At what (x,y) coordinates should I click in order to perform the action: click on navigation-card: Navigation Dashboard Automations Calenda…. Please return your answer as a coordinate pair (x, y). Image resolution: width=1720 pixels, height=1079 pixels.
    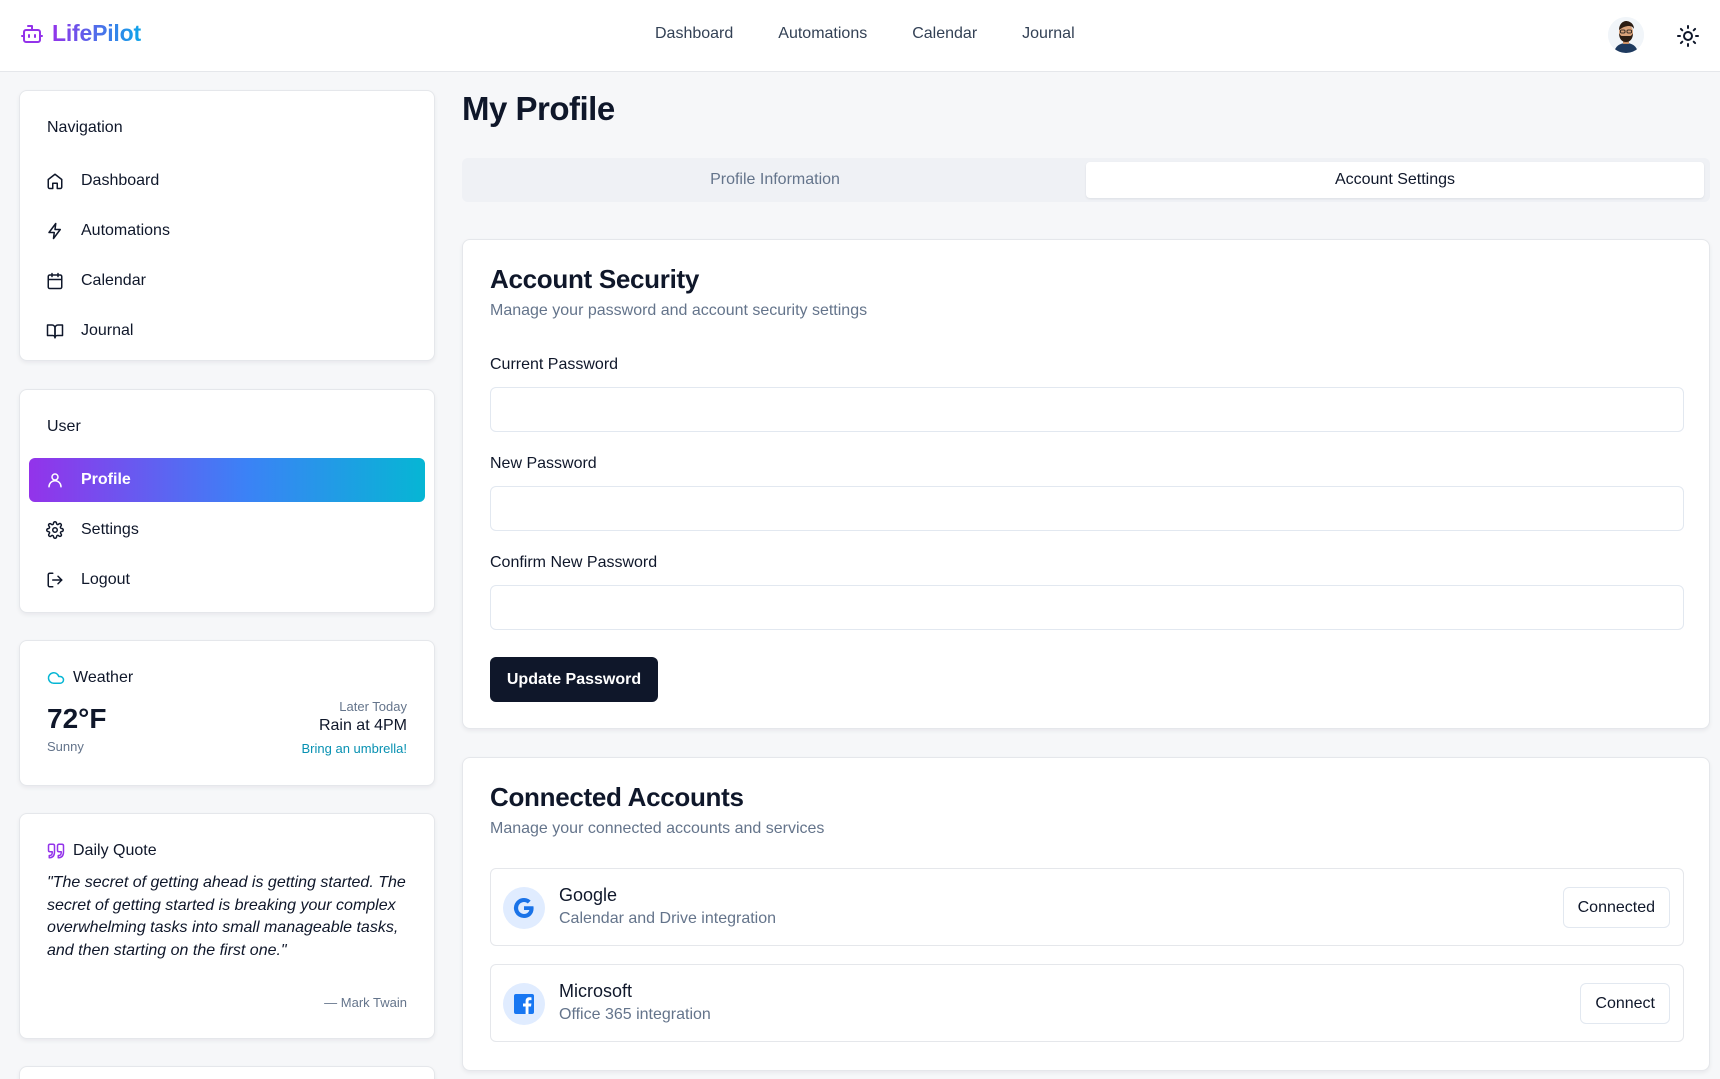
    Looking at the image, I should click on (227, 225).